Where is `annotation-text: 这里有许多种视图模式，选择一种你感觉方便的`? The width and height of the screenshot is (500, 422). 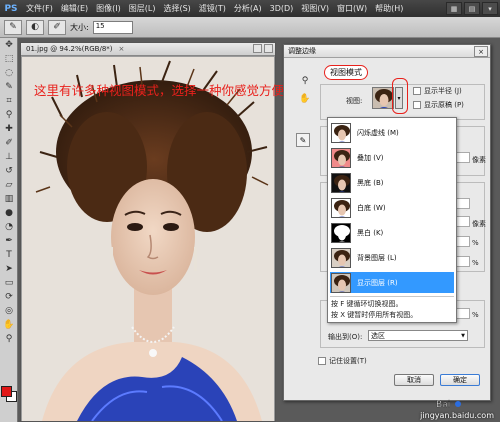 annotation-text: 这里有许多种视图模式，选择一种你感觉方便的 is located at coordinates (165, 90).